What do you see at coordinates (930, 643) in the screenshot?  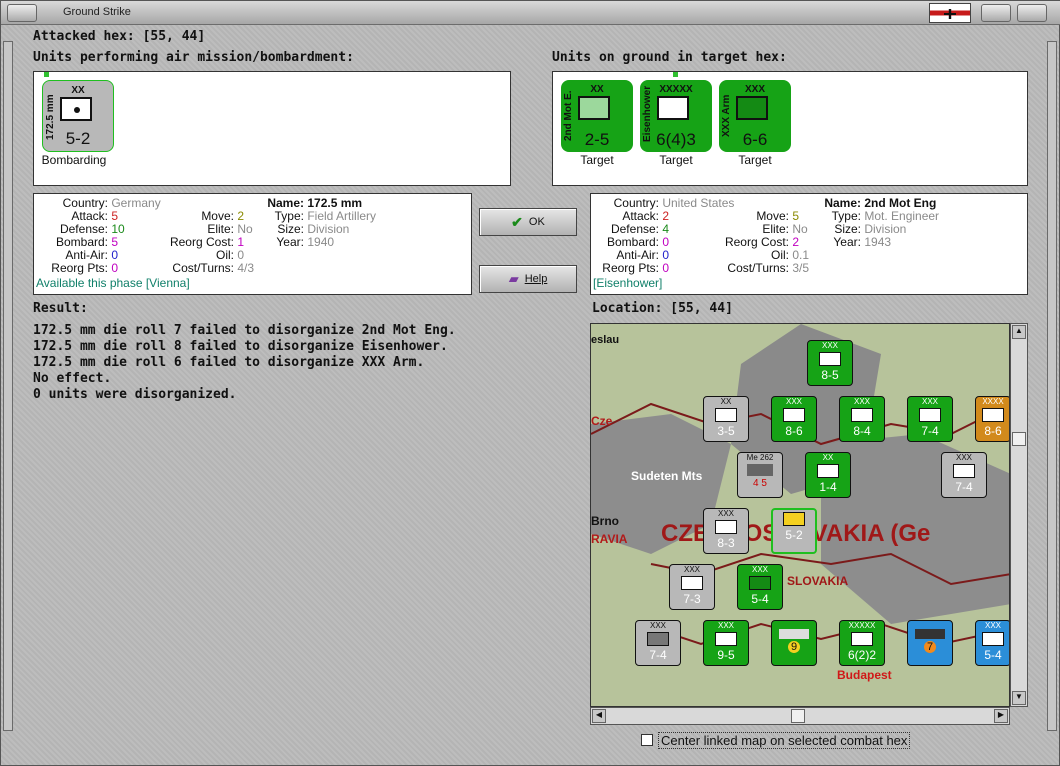 I see `map-air-counter: 7` at bounding box center [930, 643].